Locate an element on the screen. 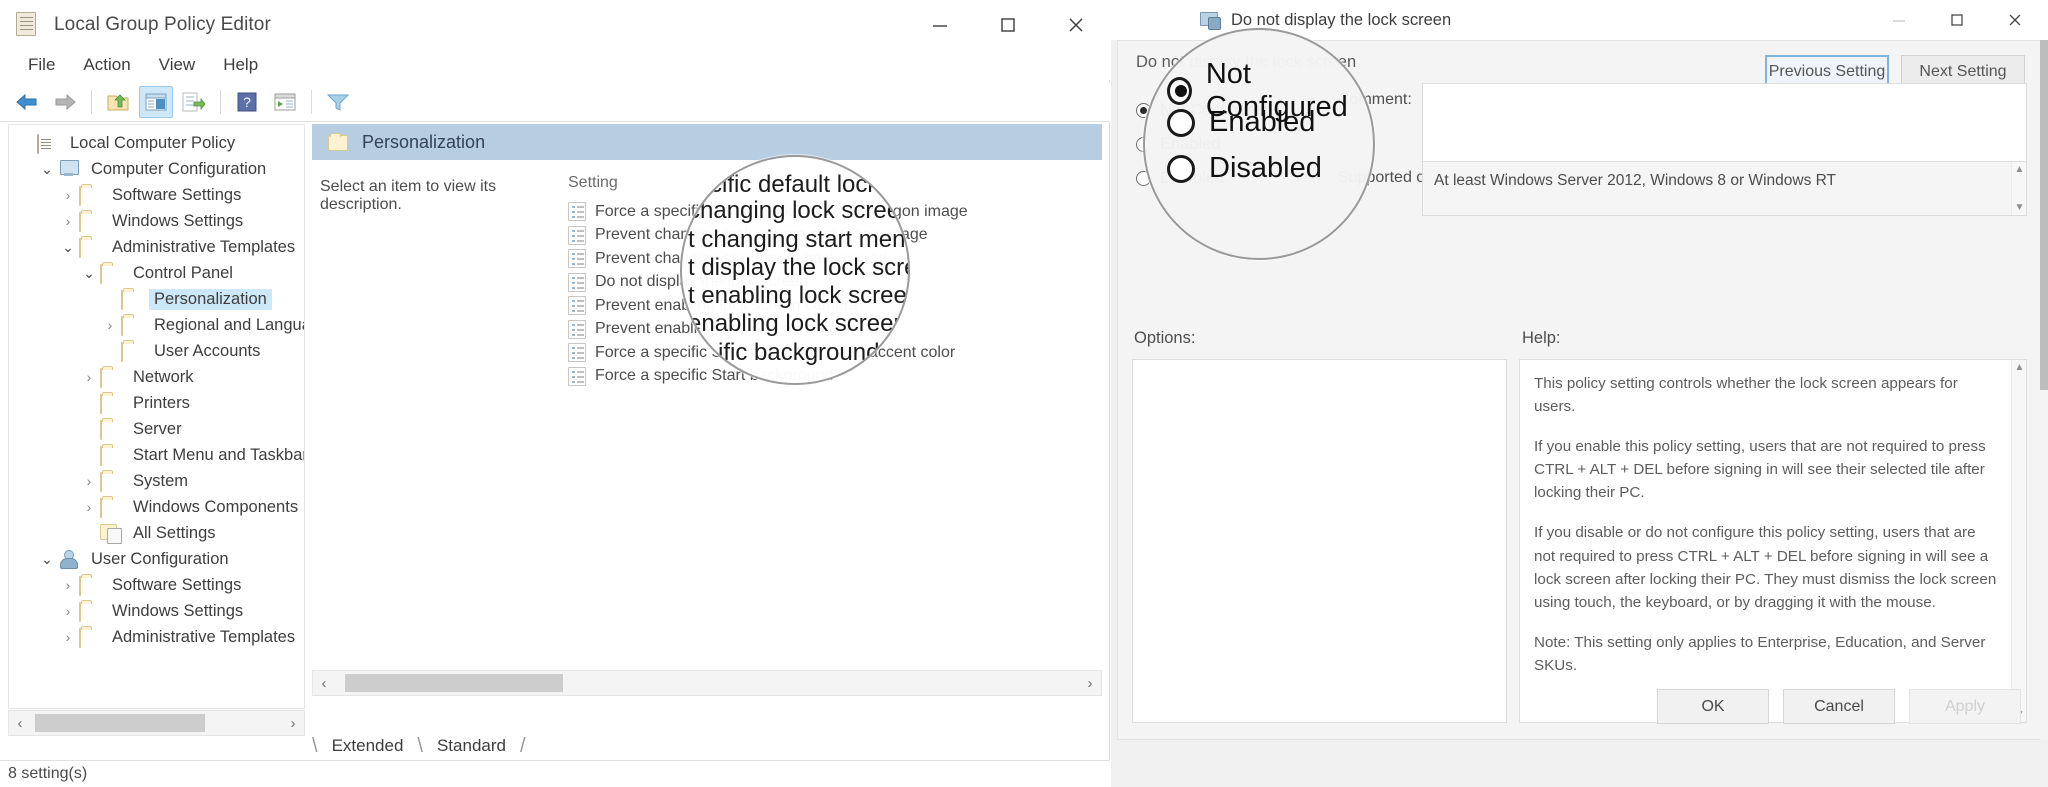 The image size is (2048, 787). radio-enabled: Enabled is located at coordinates (1203, 144).